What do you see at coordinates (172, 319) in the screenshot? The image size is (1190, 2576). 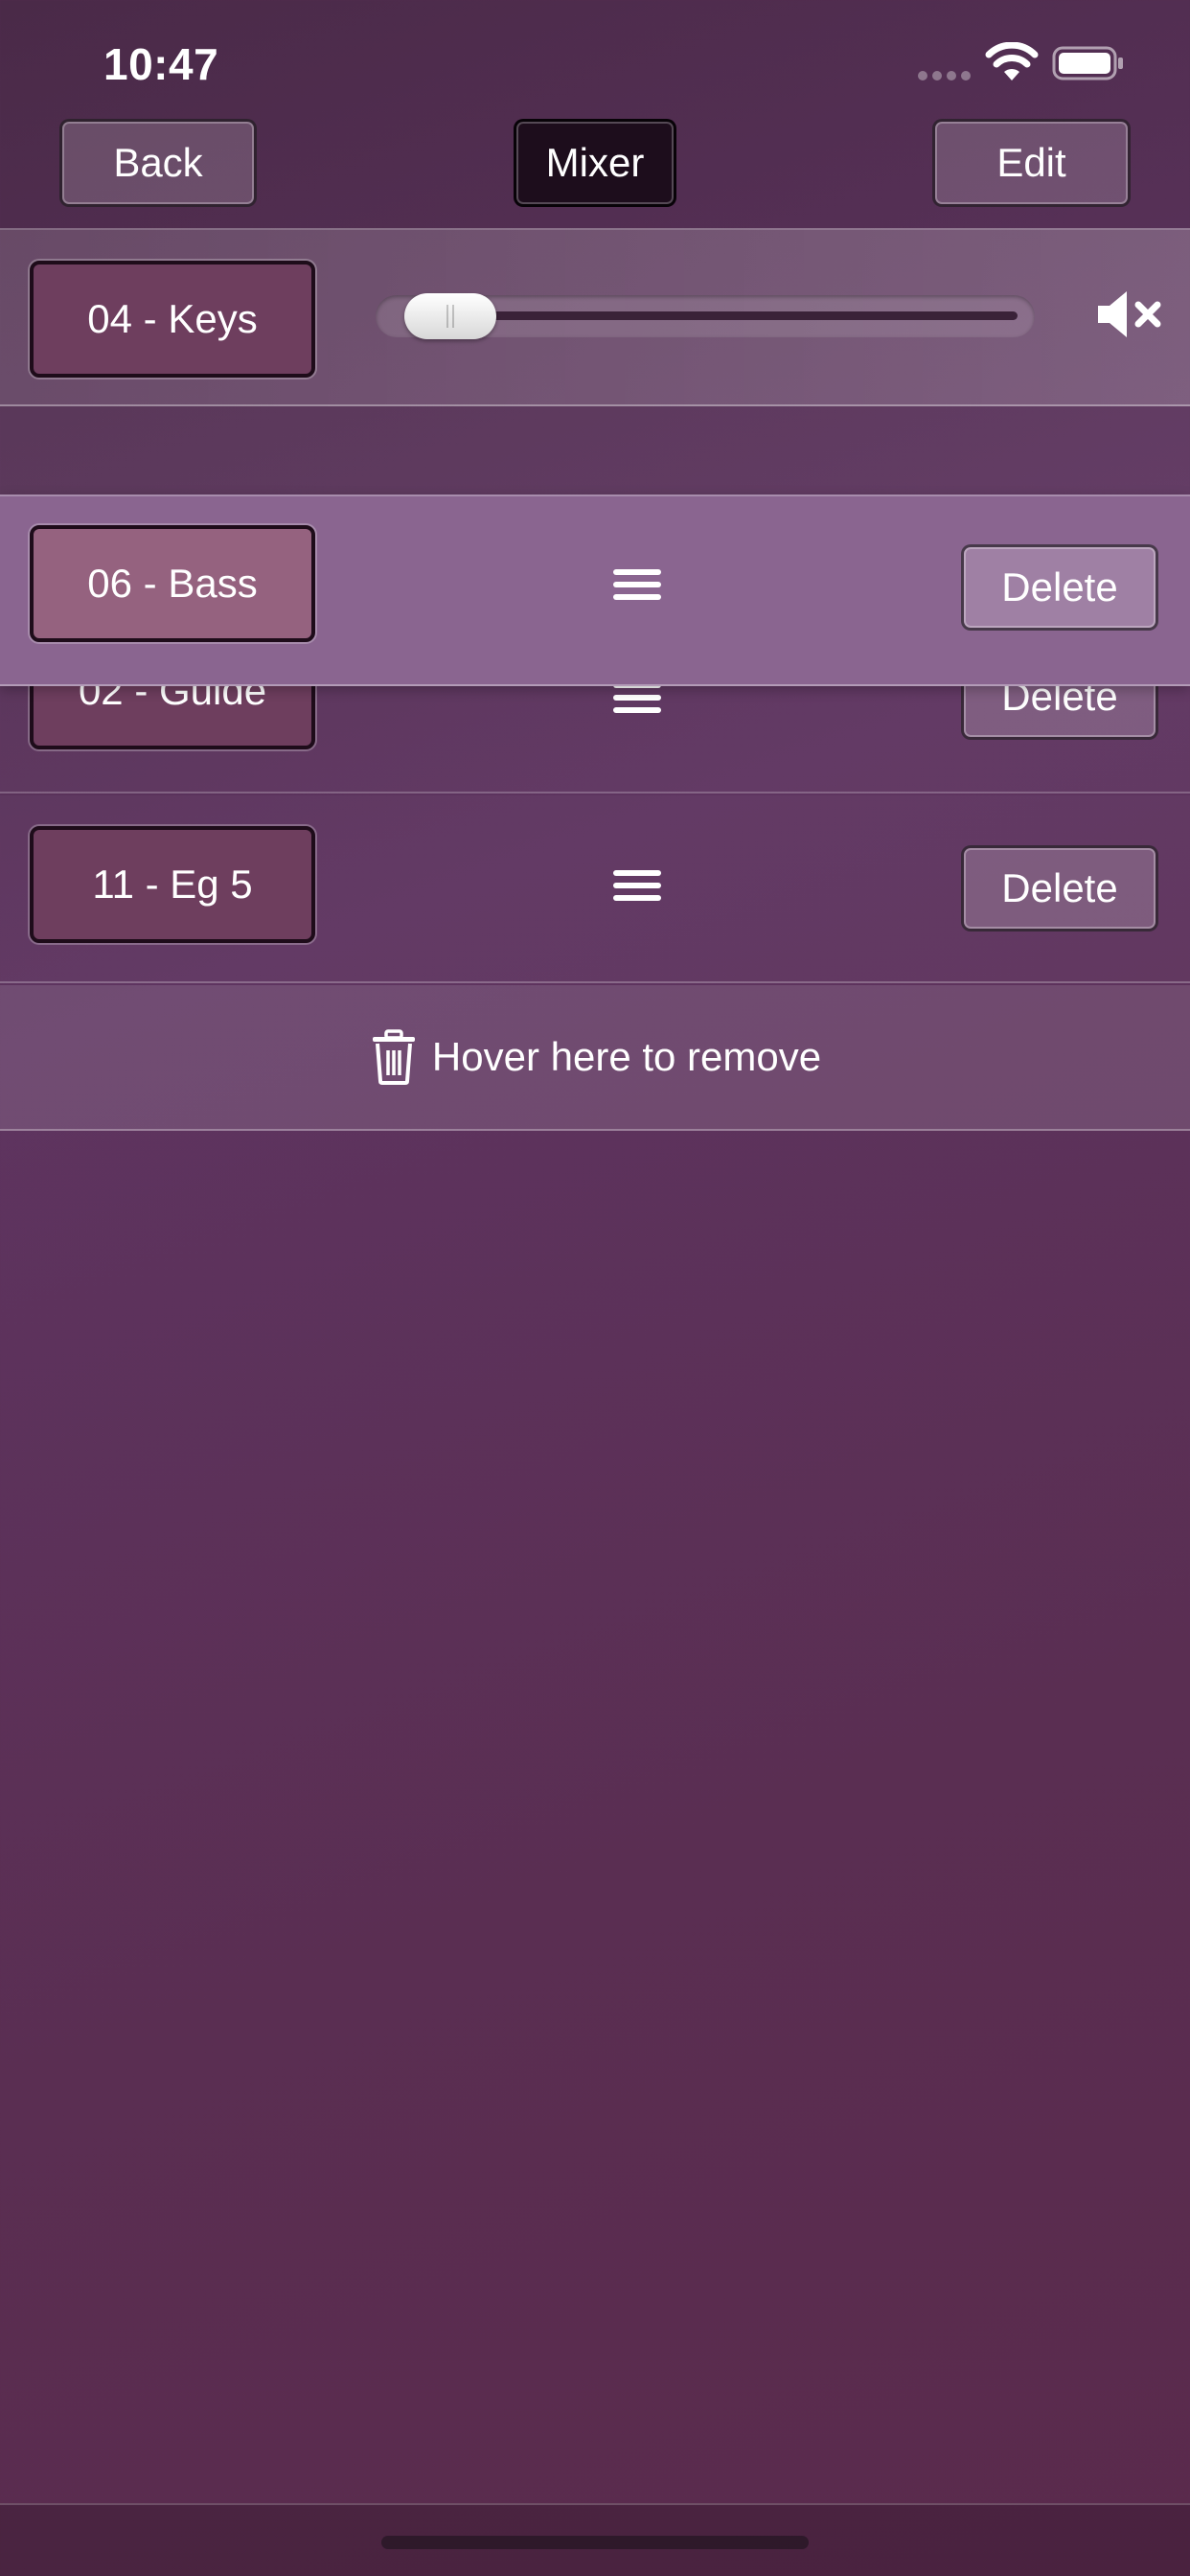 I see `track-name-button: 04 - Keys` at bounding box center [172, 319].